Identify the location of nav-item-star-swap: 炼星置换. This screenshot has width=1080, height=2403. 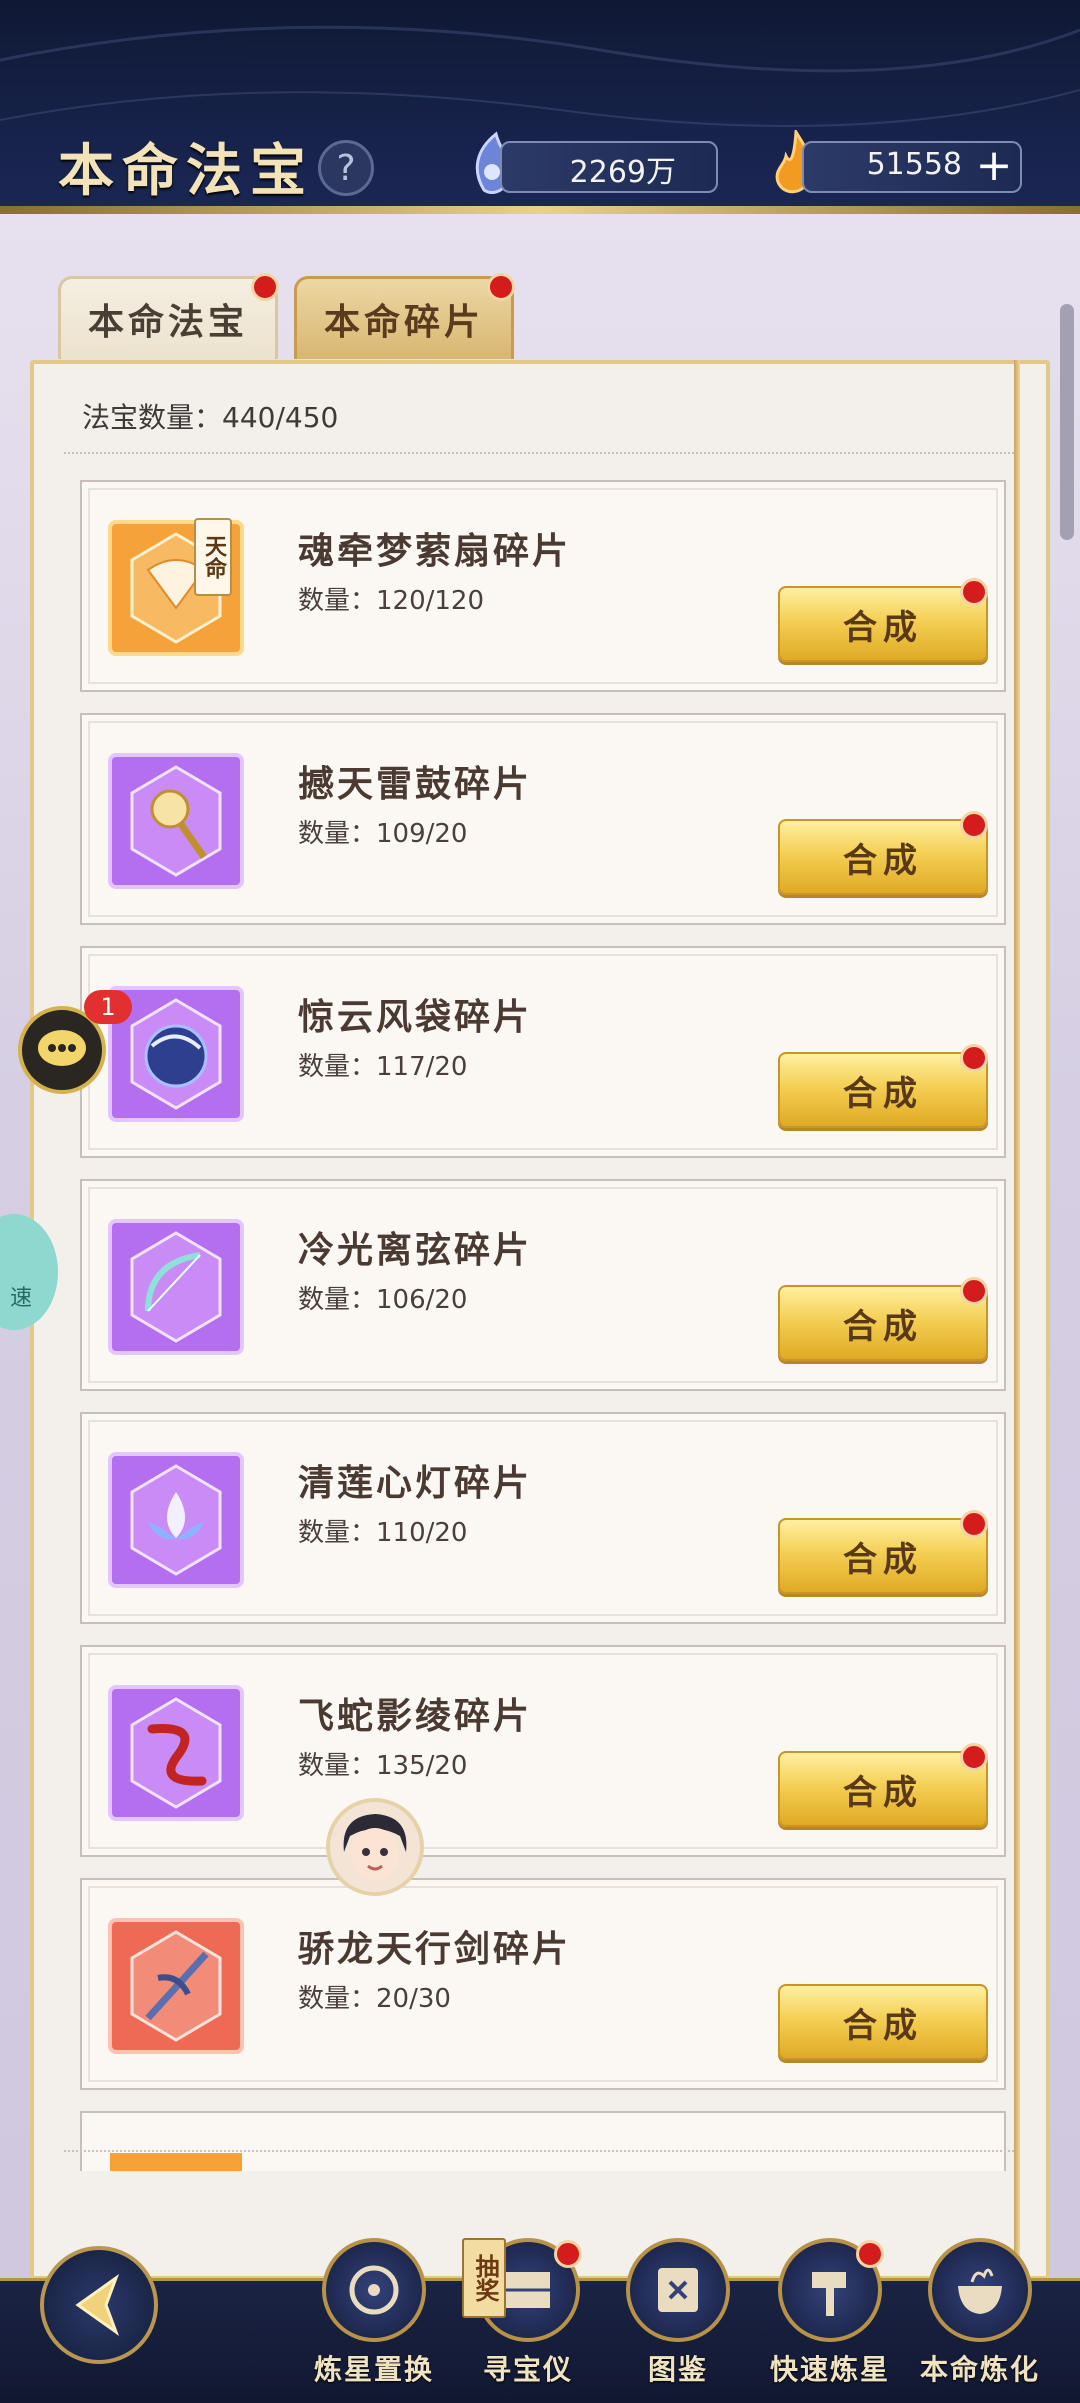
(374, 2313).